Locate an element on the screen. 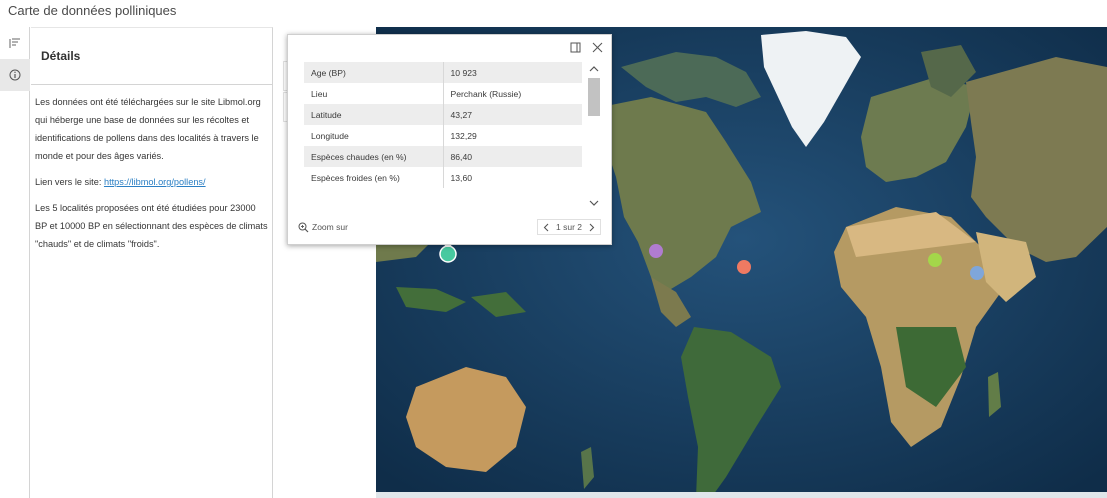 The width and height of the screenshot is (1107, 498). pager-label: 1 sur 2 is located at coordinates (569, 227).